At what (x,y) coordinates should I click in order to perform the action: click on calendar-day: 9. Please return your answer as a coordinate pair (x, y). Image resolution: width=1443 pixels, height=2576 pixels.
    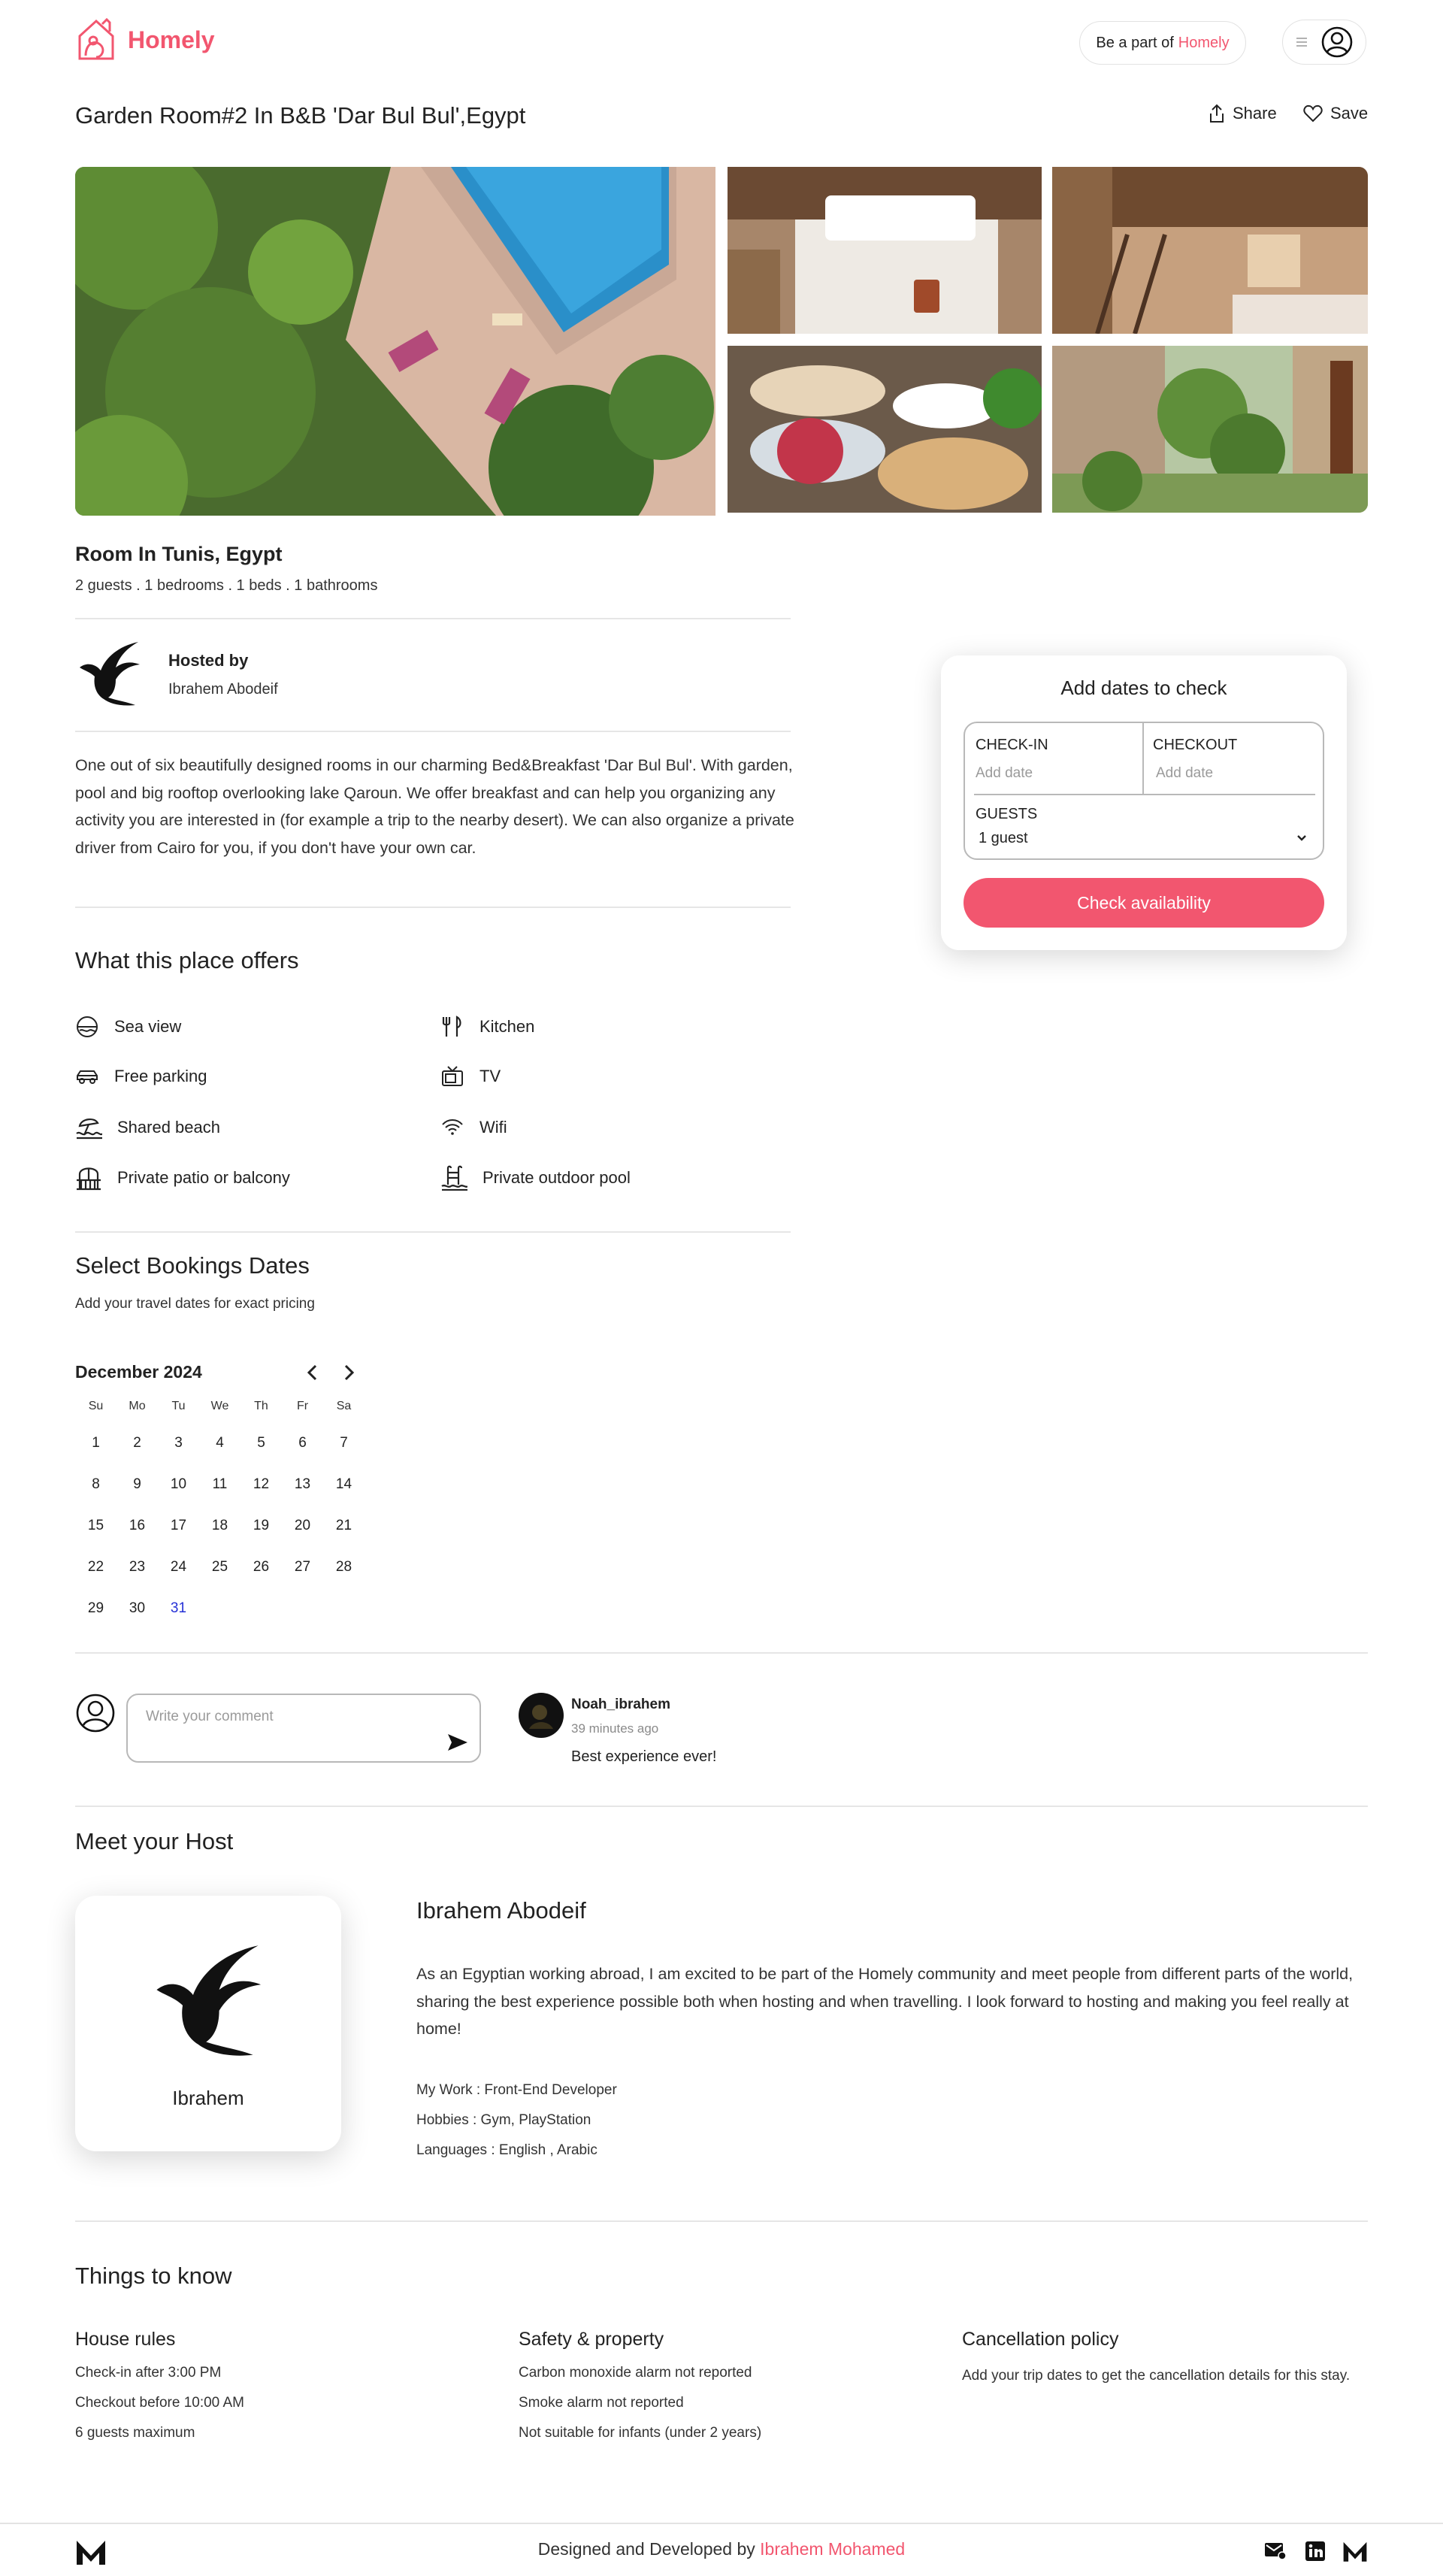
    Looking at the image, I should click on (137, 1484).